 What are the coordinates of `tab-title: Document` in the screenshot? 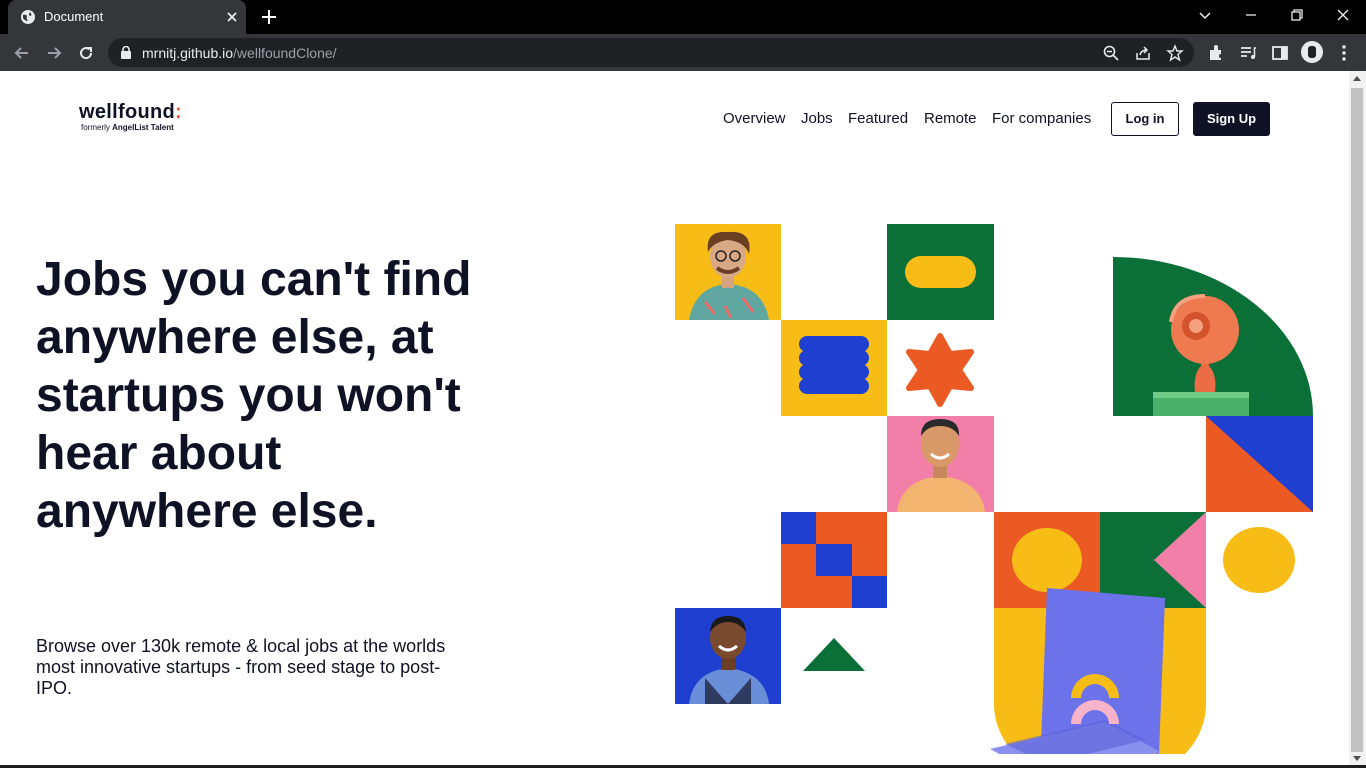 It's located at (74, 16).